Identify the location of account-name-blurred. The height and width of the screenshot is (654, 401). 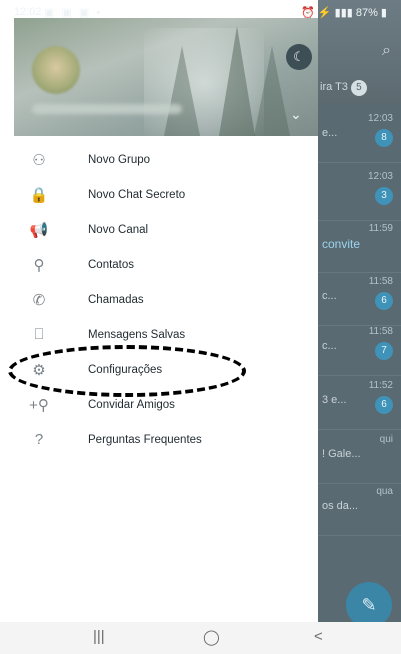
(107, 109).